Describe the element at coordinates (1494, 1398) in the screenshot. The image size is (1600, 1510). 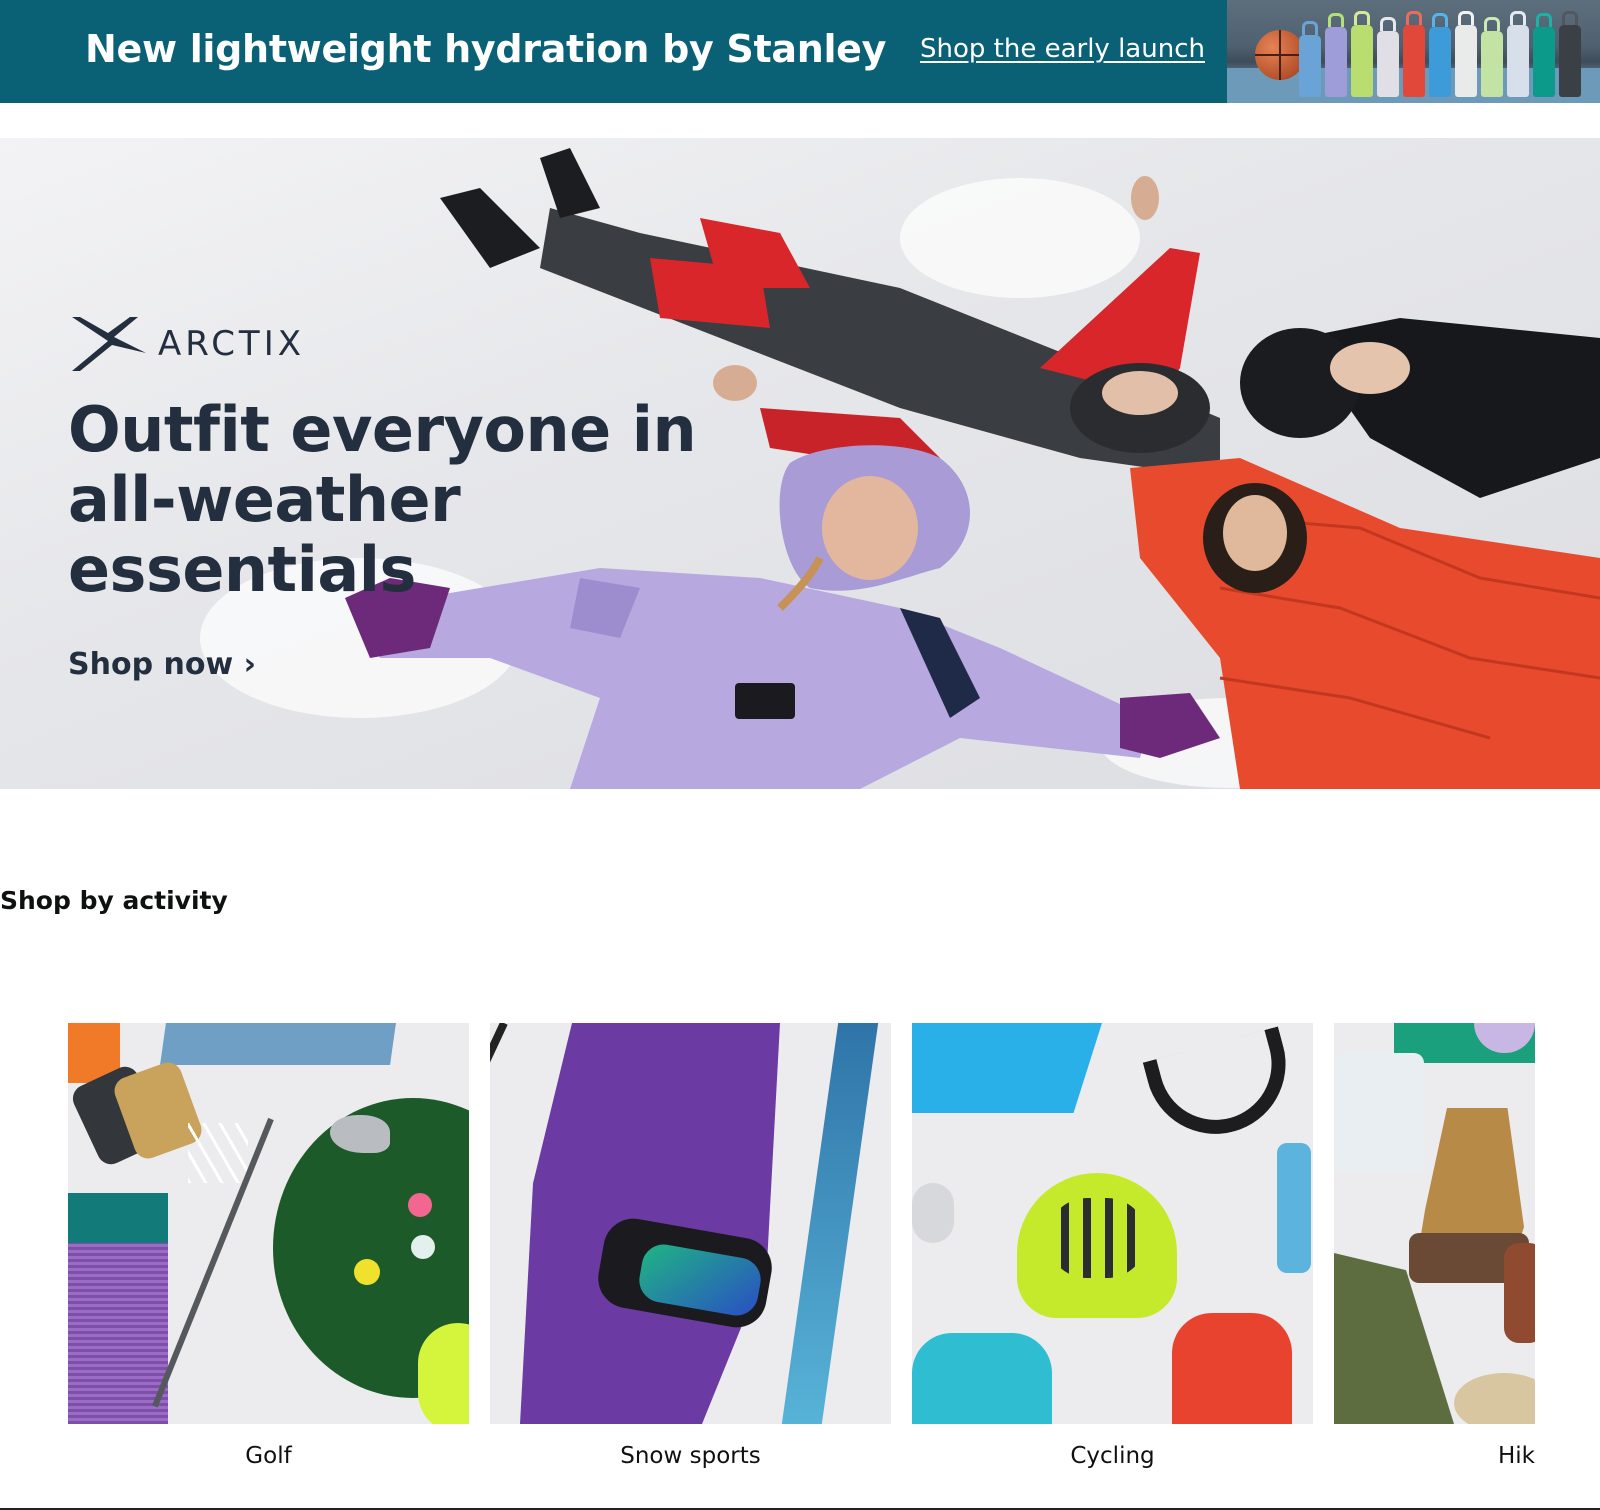
I see `straw-hat` at that location.